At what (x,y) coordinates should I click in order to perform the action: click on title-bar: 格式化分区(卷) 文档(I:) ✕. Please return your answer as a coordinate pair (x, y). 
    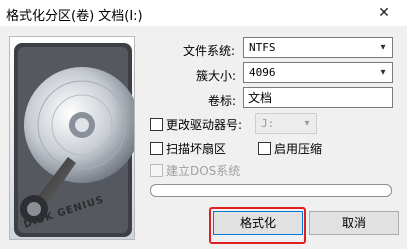
    Looking at the image, I should click on (203, 13).